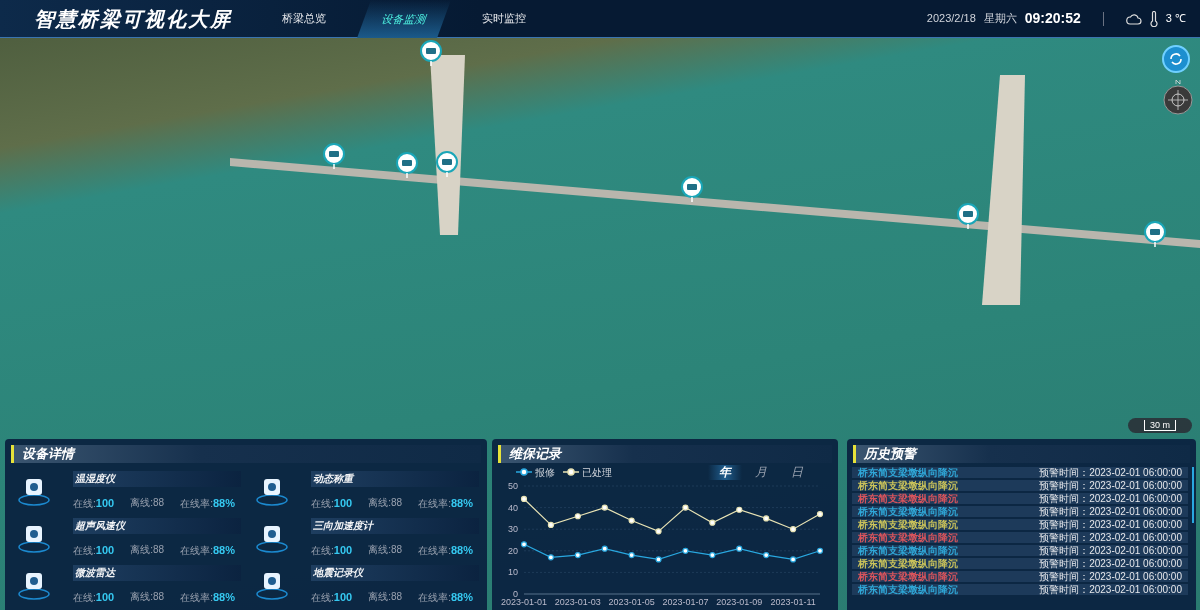 This screenshot has width=1200, height=610. I want to click on weekday-text: 星期六, so click(1000, 19).